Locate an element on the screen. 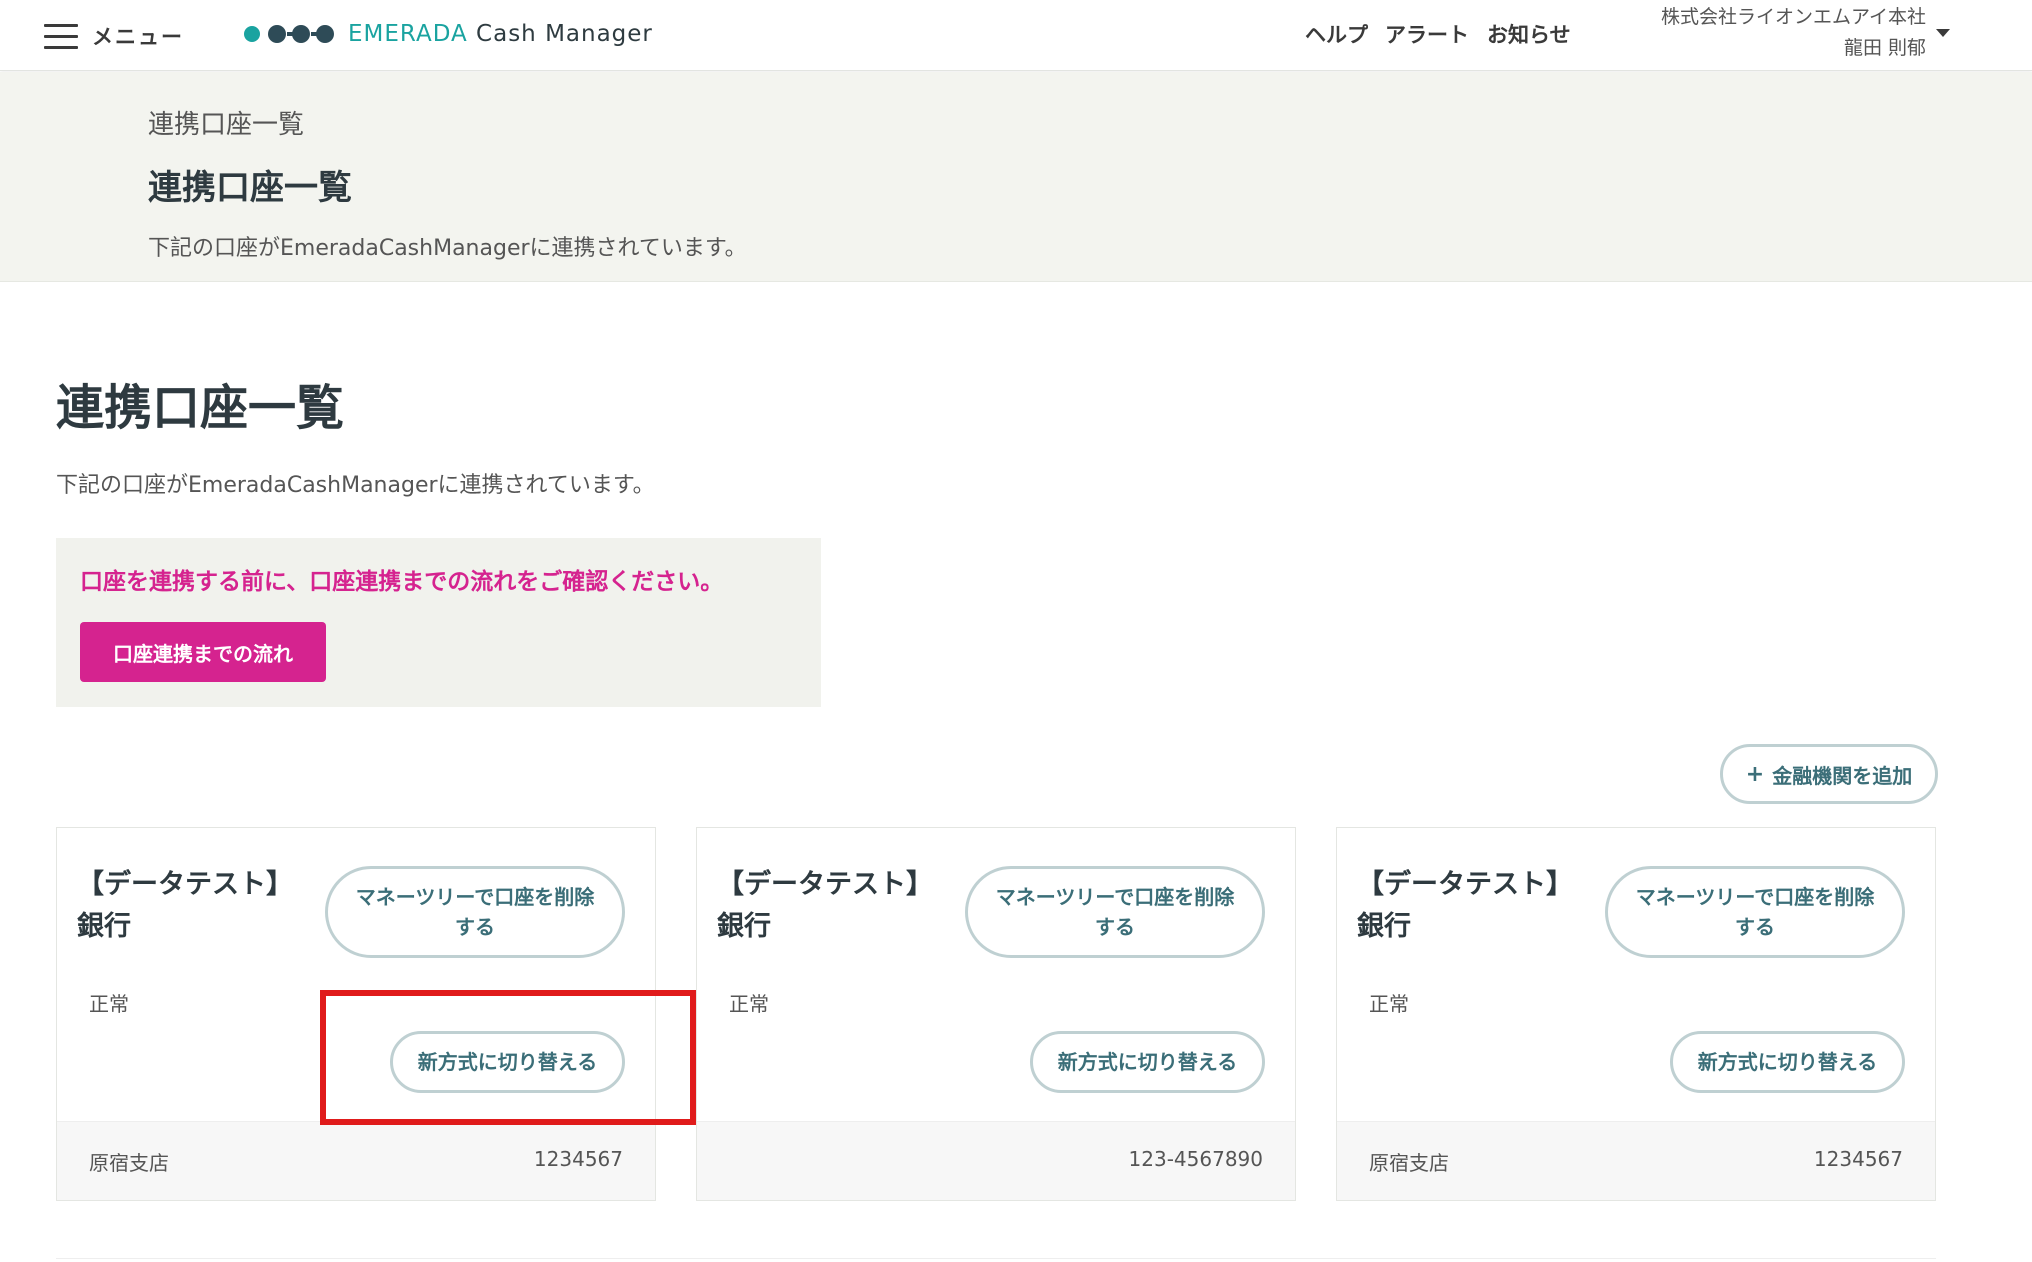 The height and width of the screenshot is (1262, 2032). logo-text: EMERADA Cash Manager is located at coordinates (500, 34).